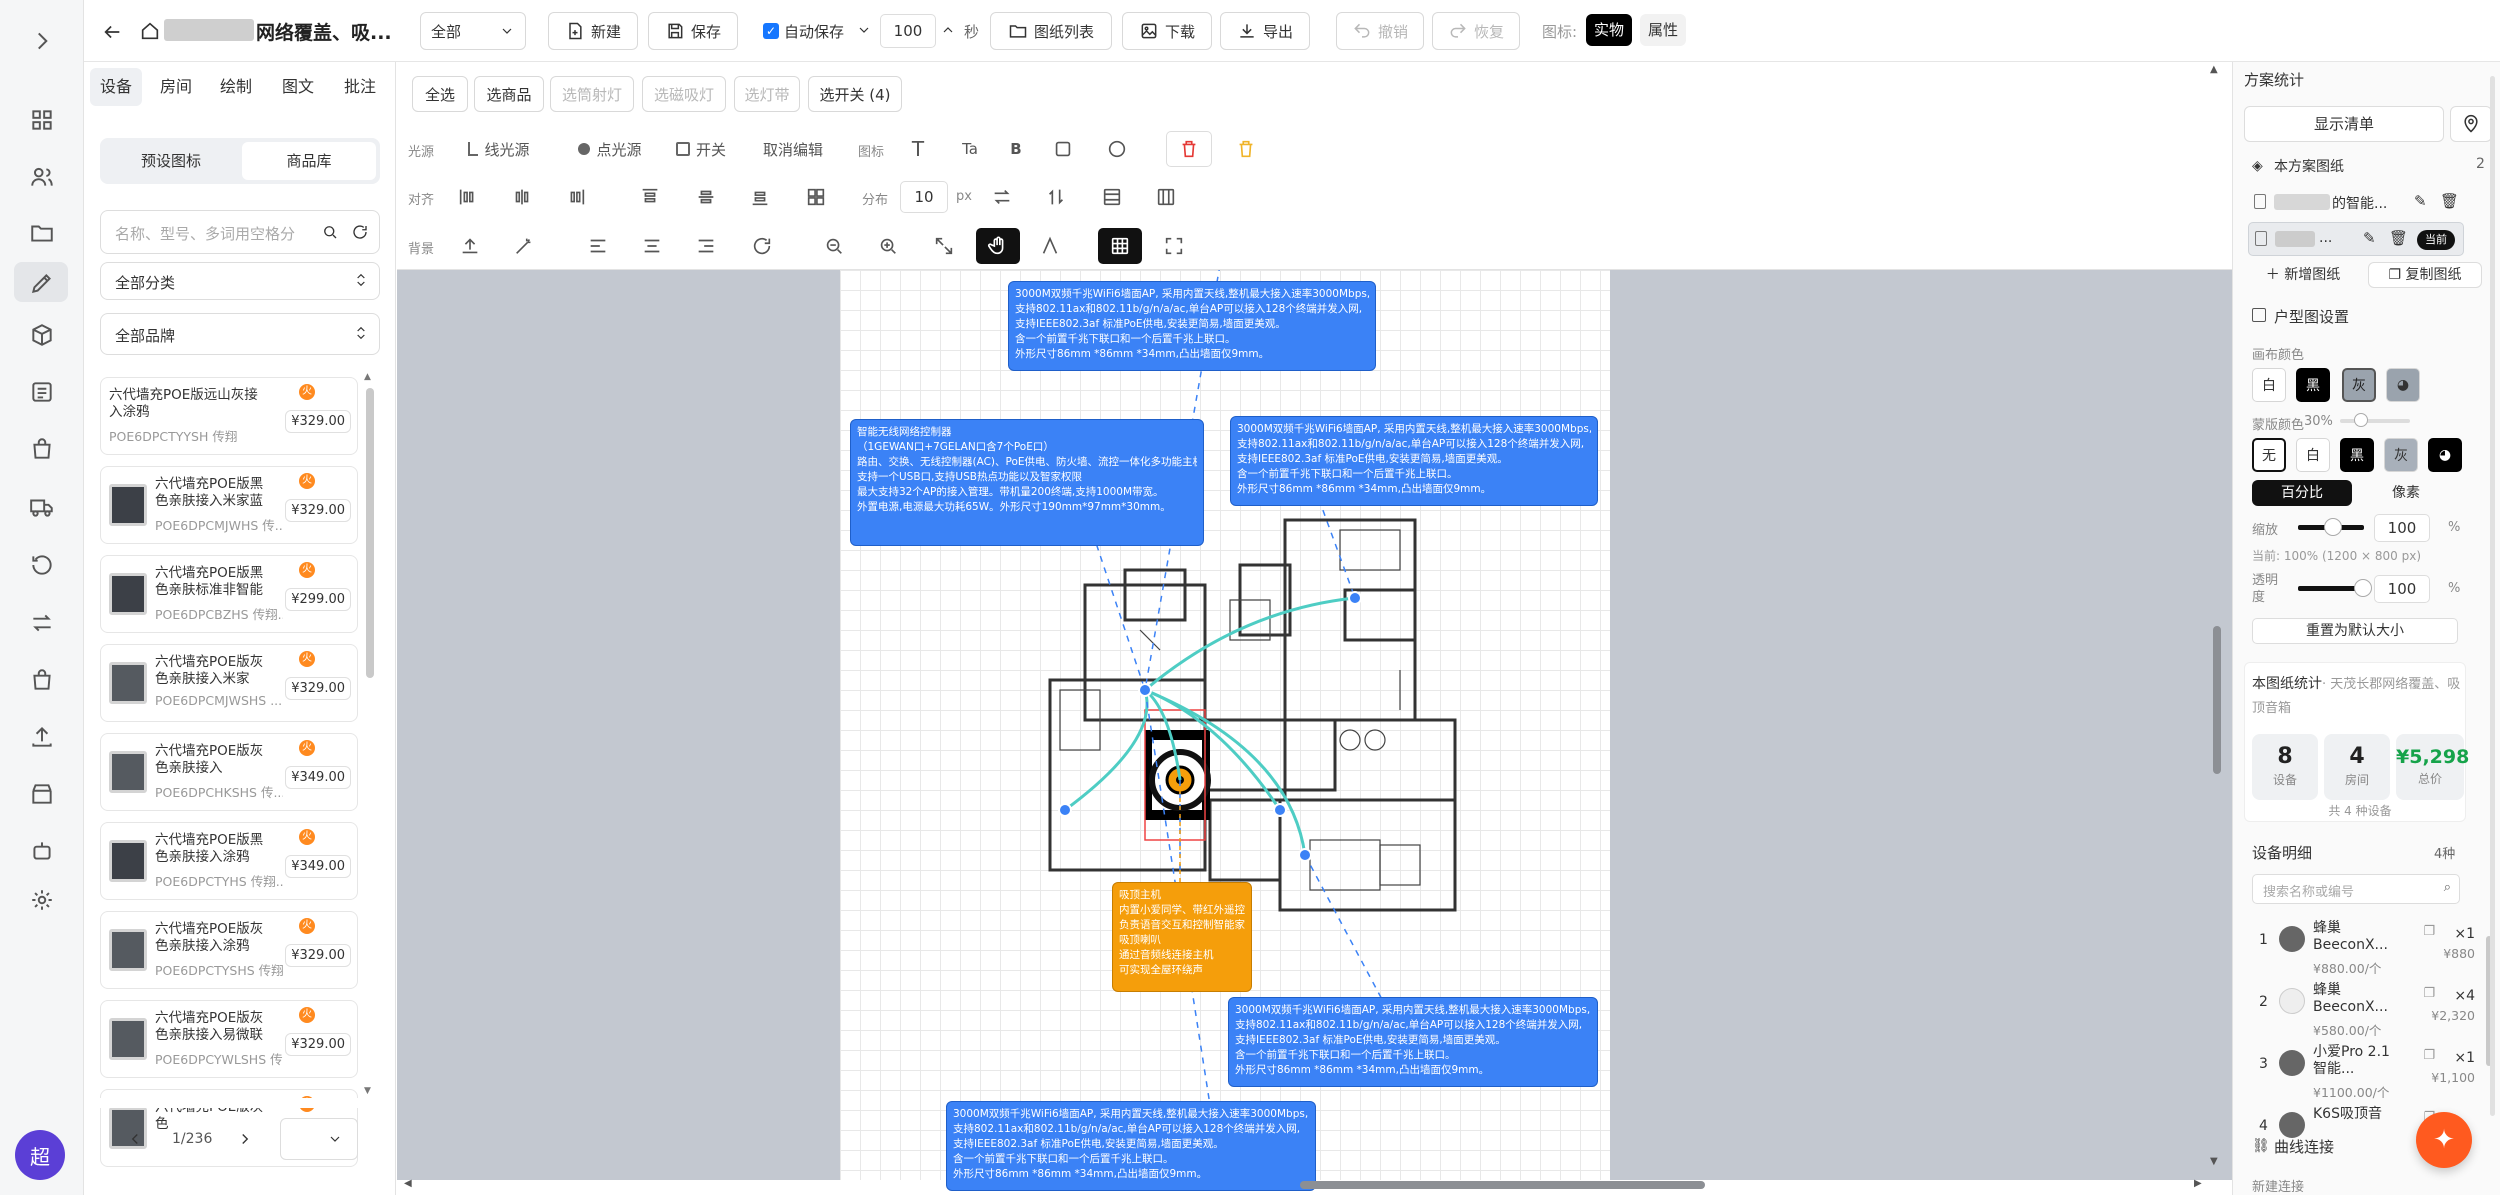 Image resolution: width=2500 pixels, height=1195 pixels. Describe the element at coordinates (42, 794) in the screenshot. I see `store-icon` at that location.